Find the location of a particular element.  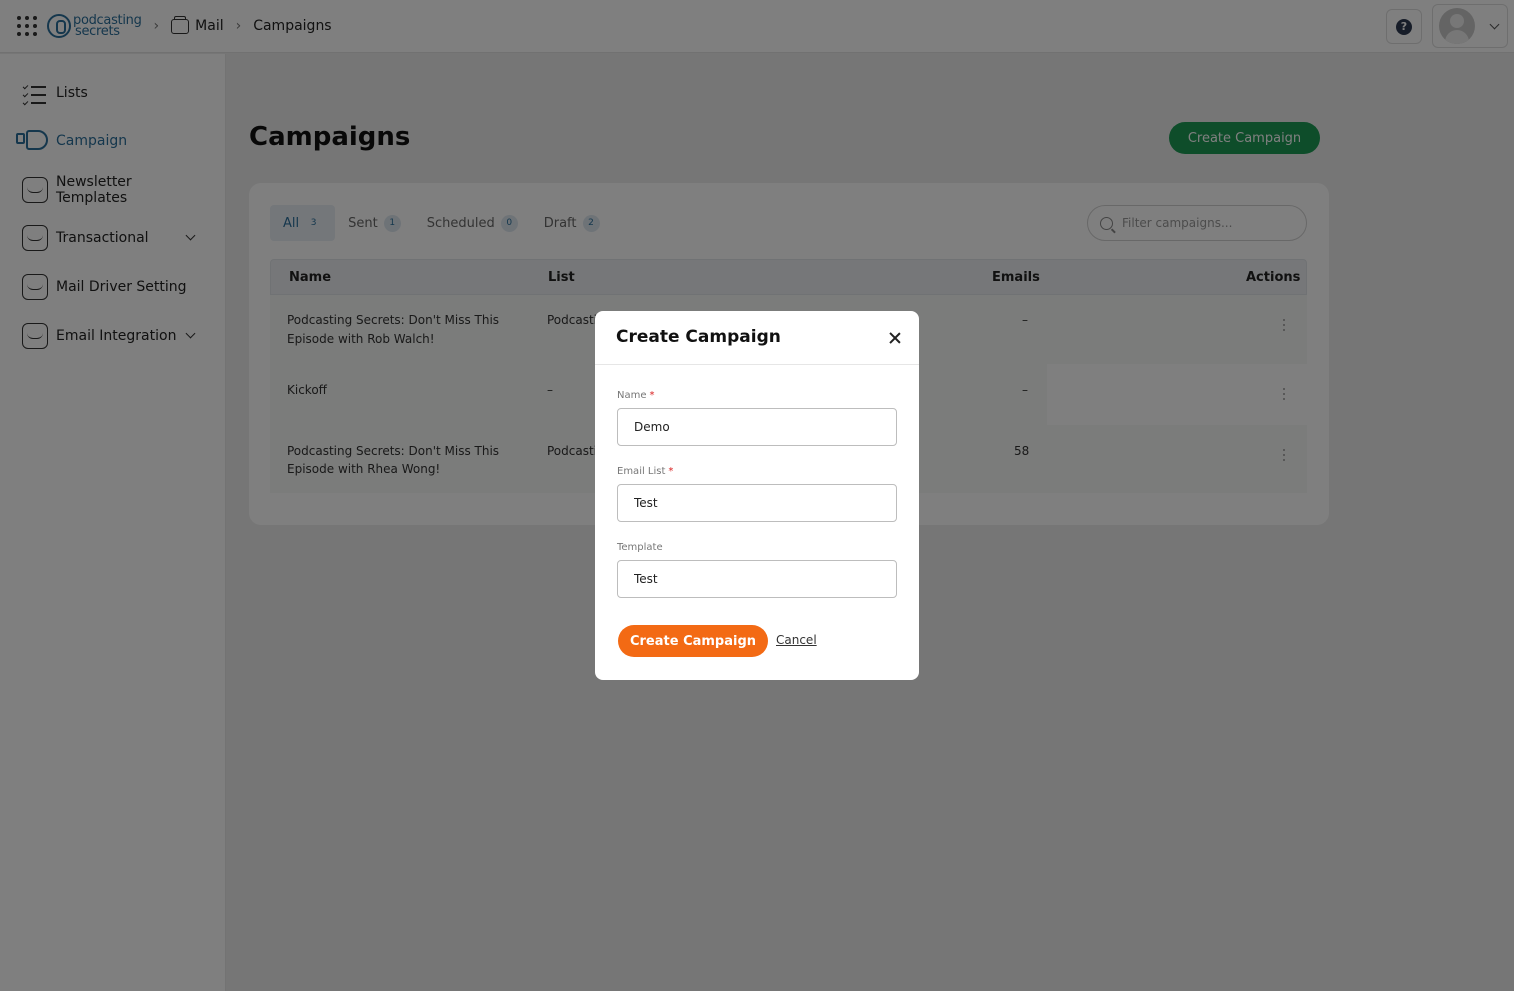

template-label-text: Template is located at coordinates (640, 547).